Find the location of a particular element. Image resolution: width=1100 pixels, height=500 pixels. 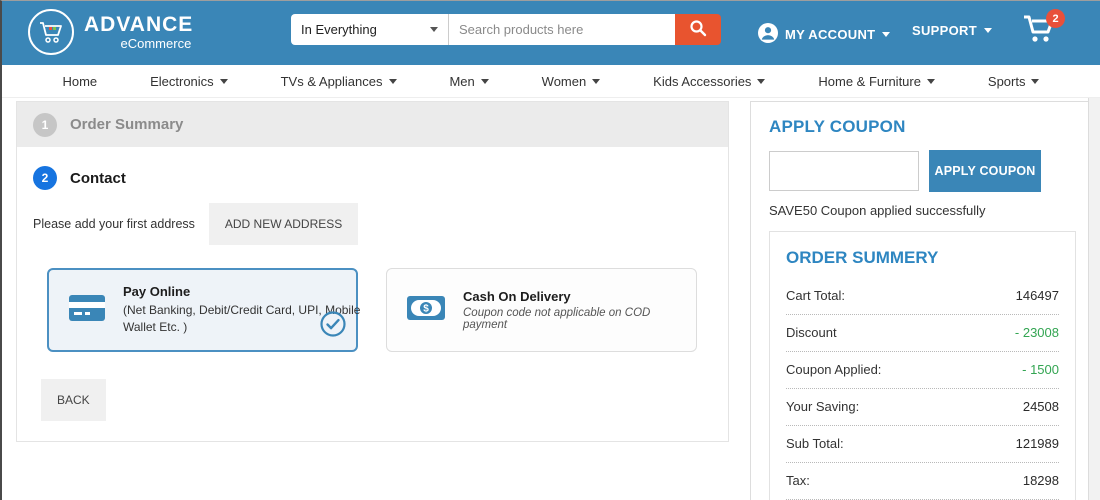

banknote-icon: $ is located at coordinates (426, 310).